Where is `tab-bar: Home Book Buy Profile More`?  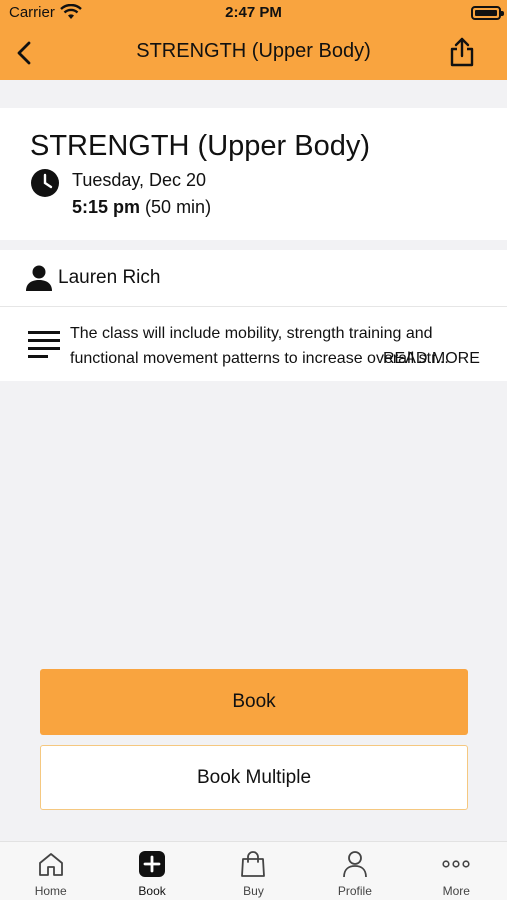
tab-bar: Home Book Buy Profile More is located at coordinates (253, 870).